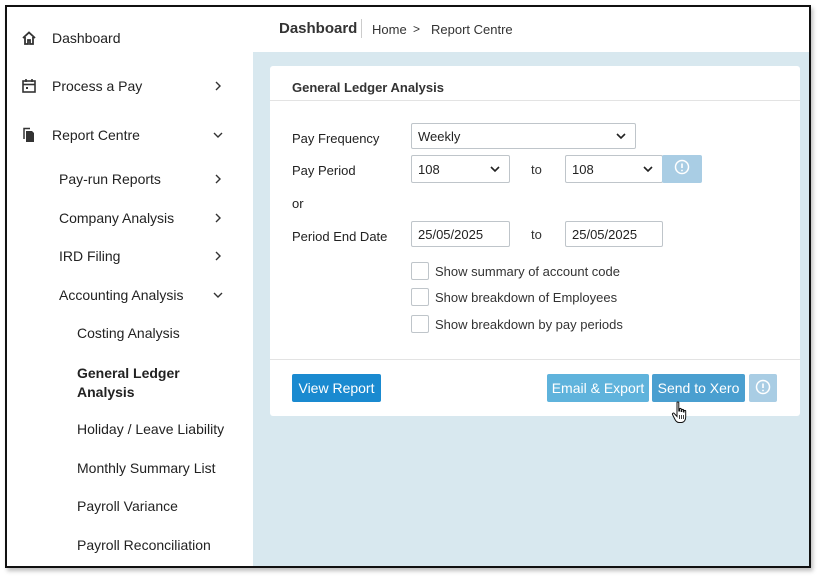 This screenshot has height=576, width=819. I want to click on checkbox-label: Show summary of account code, so click(527, 271).